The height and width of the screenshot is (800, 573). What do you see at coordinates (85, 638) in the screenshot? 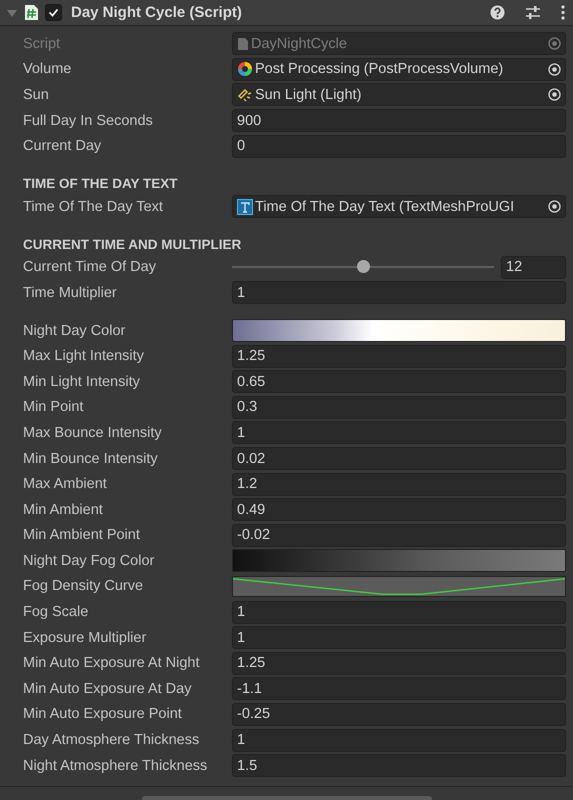
I see `field-label: Exposure Multiplier` at bounding box center [85, 638].